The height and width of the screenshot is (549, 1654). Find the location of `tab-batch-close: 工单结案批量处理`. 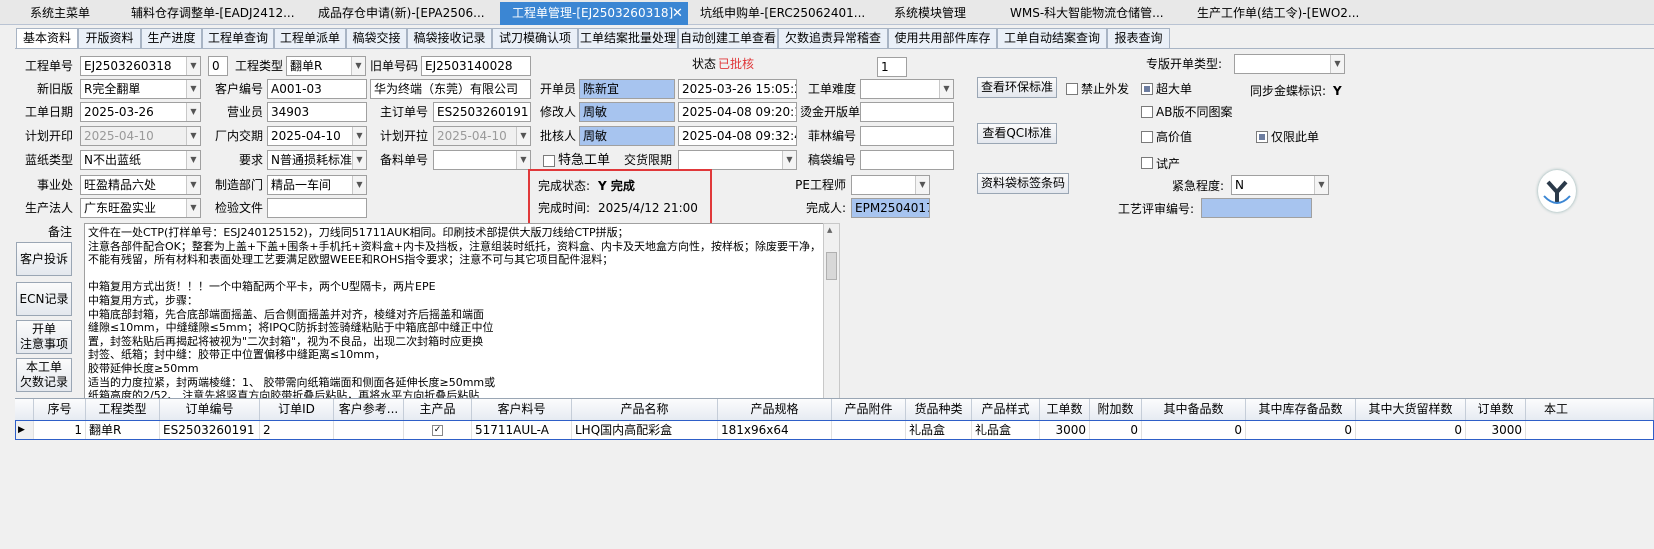

tab-batch-close: 工单结案批量处理 is located at coordinates (628, 38).